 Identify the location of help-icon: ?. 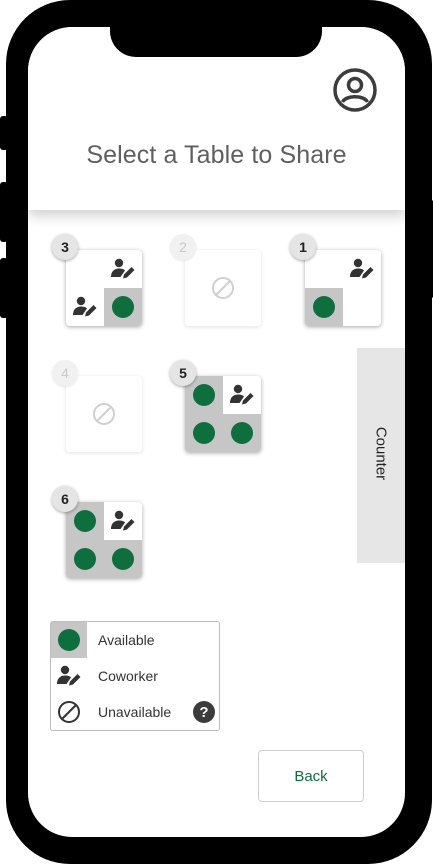
(204, 712).